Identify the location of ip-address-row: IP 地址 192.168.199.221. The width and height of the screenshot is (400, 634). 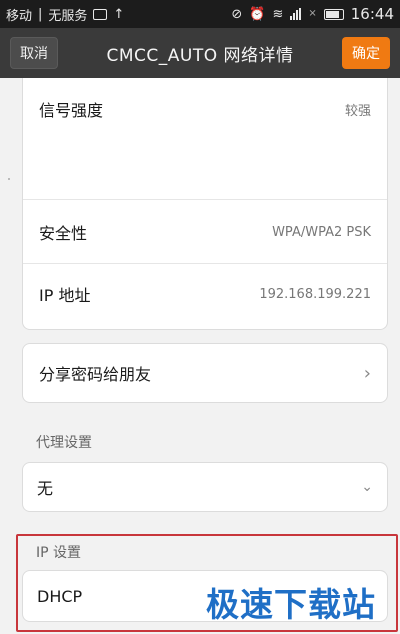
(205, 294).